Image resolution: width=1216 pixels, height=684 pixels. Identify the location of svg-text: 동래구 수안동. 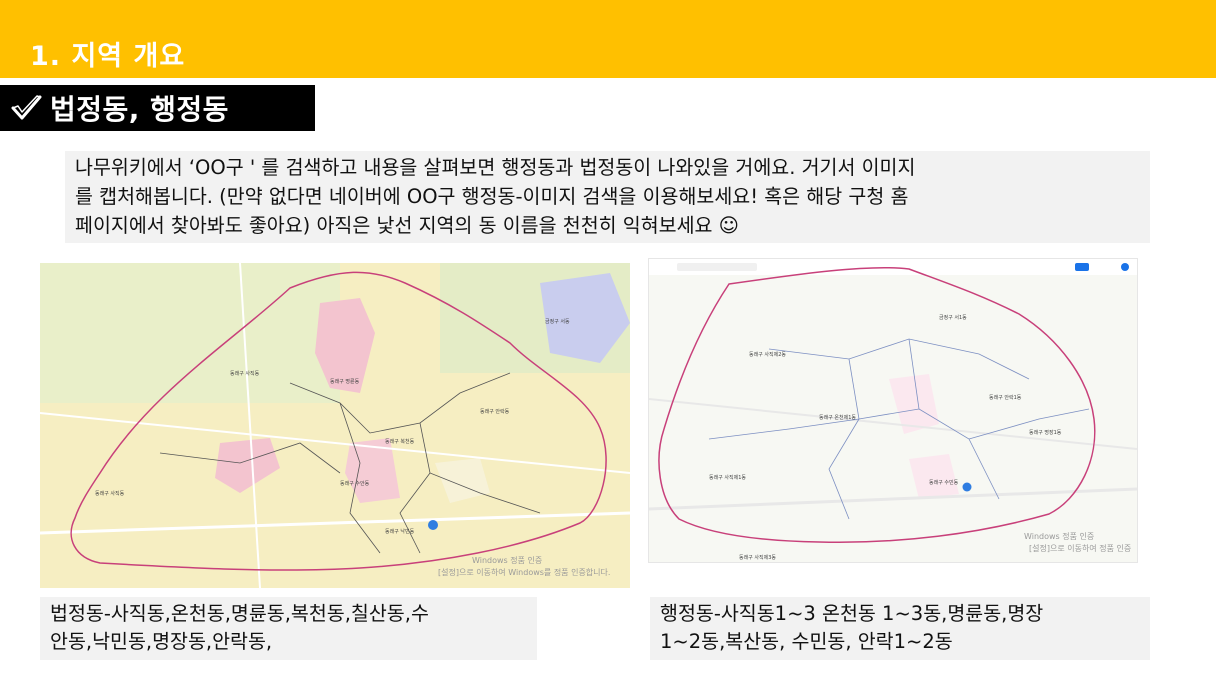
(355, 483).